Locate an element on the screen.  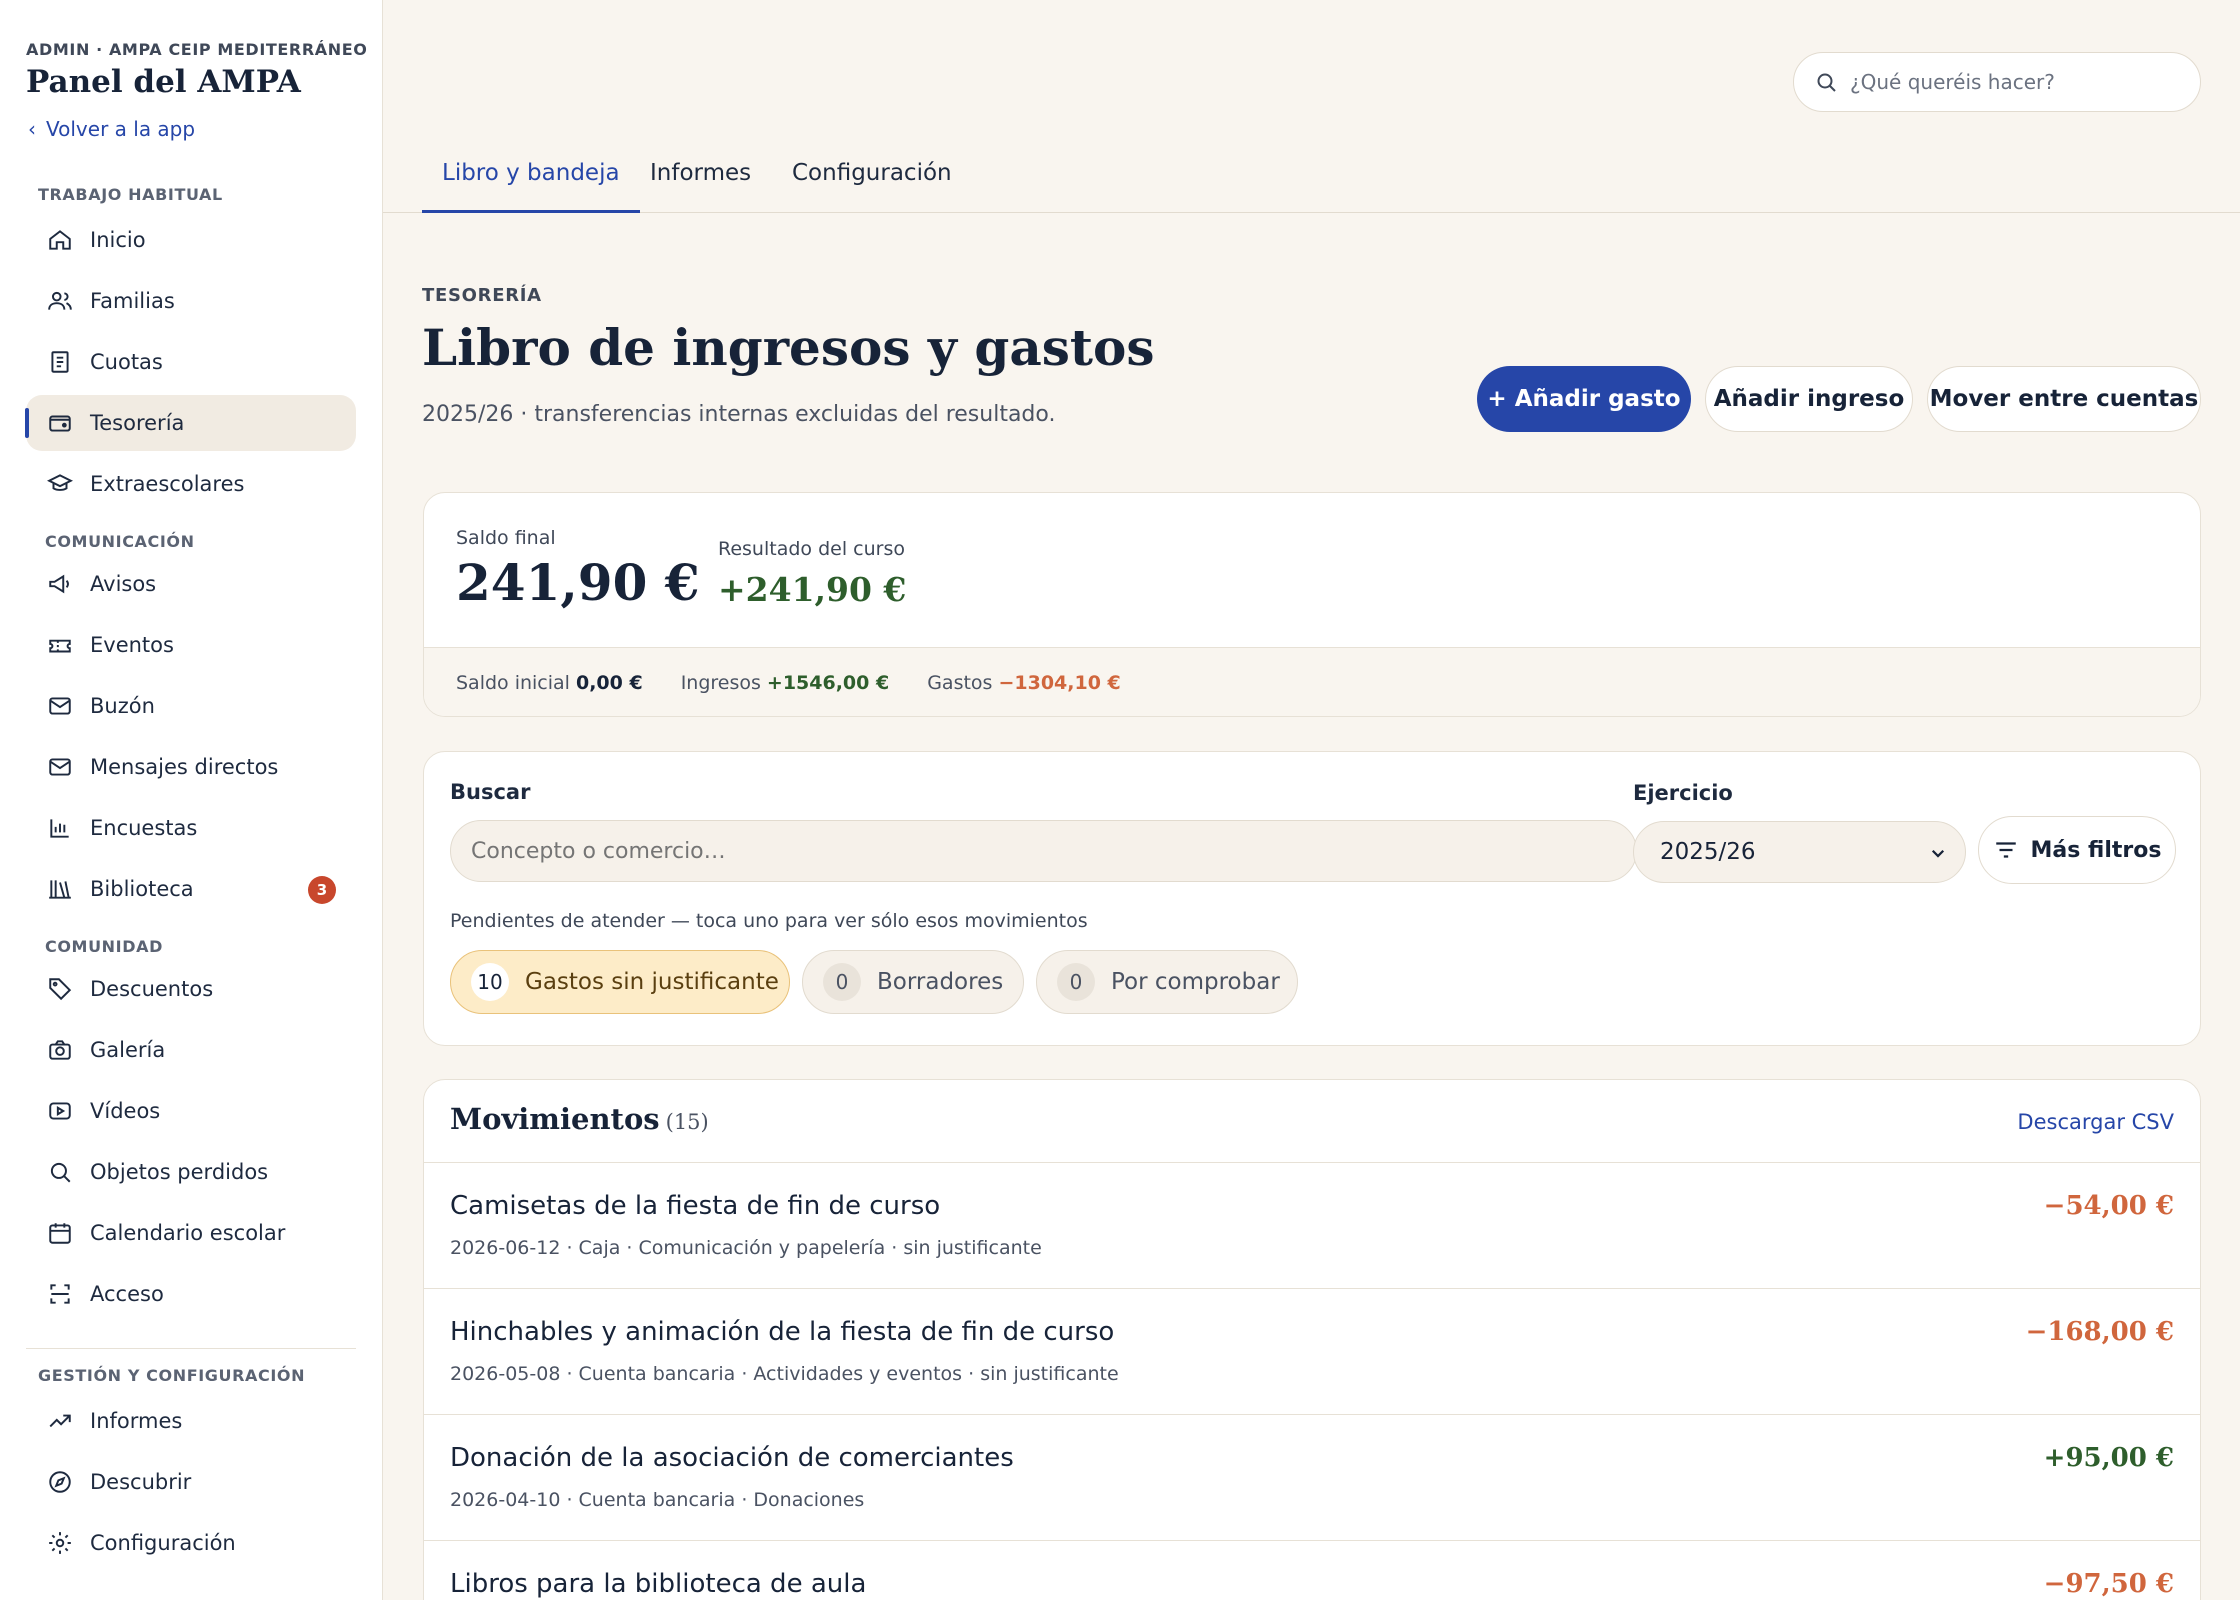
sidebar-item-mensajes-directos: Mensajes directos is located at coordinates (191, 767).